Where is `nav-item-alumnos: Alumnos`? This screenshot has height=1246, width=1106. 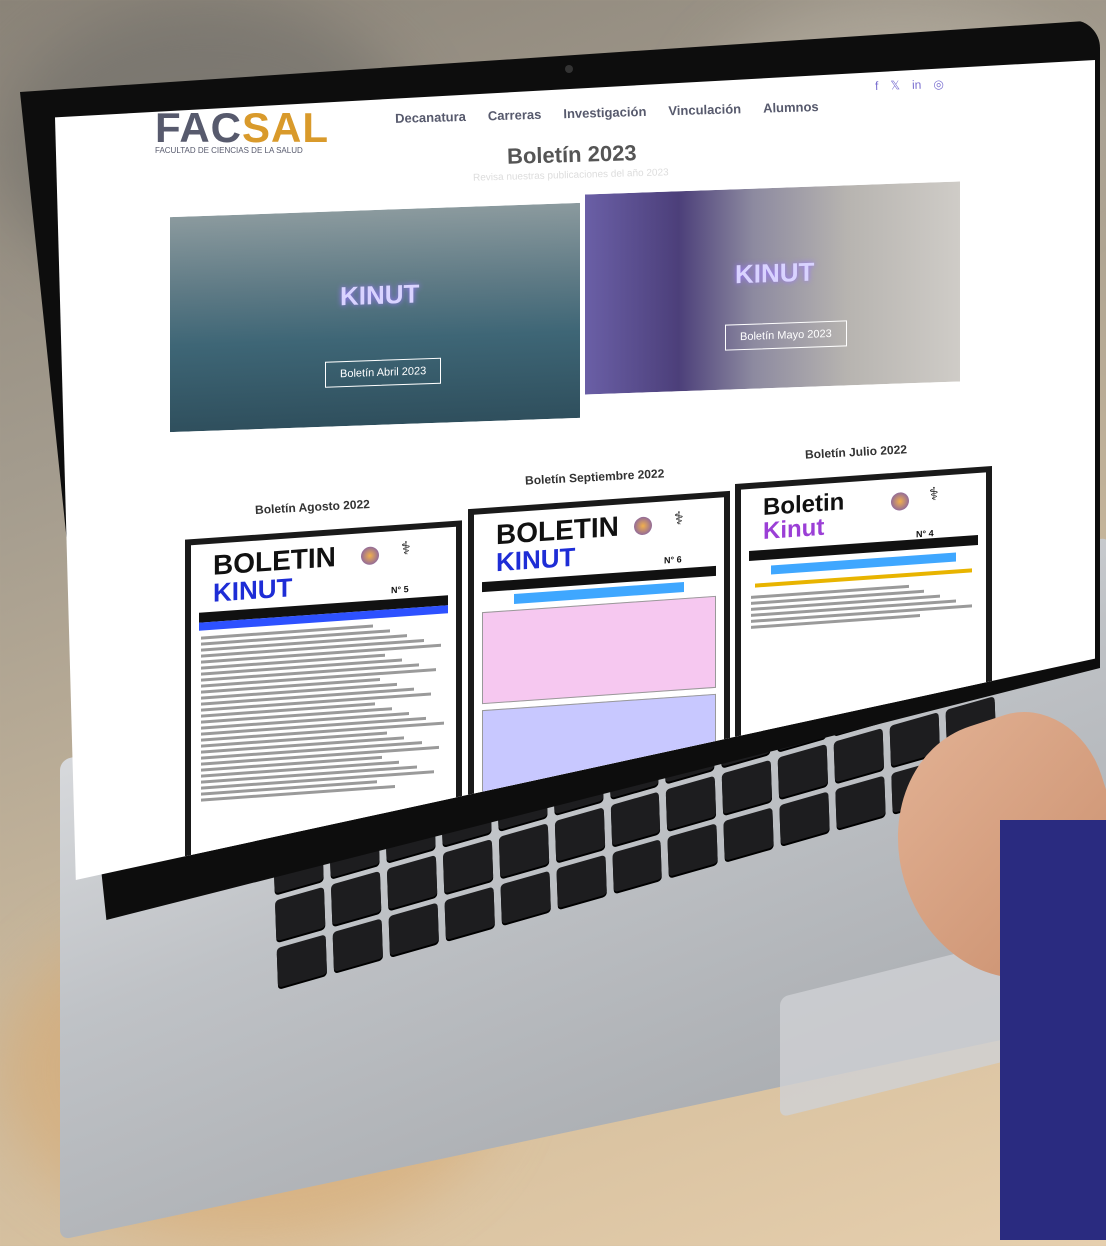 nav-item-alumnos: Alumnos is located at coordinates (791, 107).